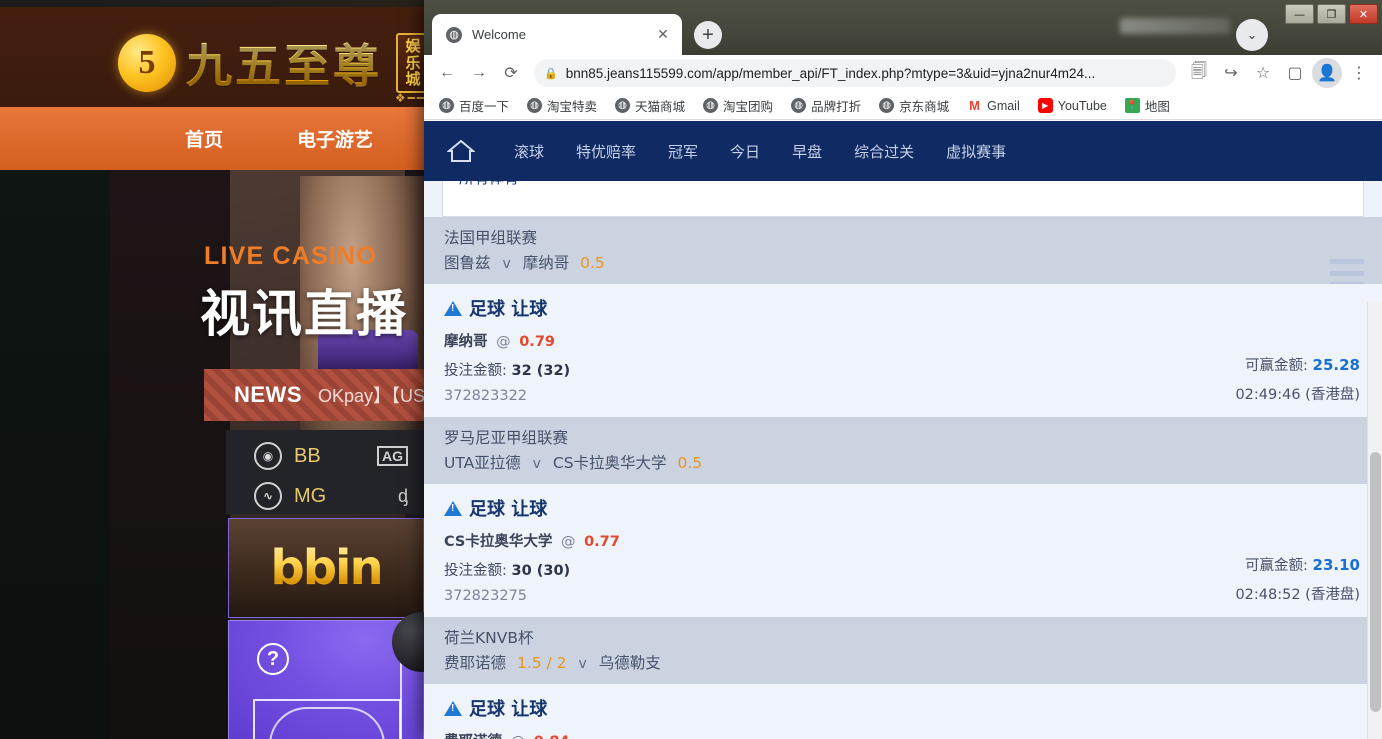  Describe the element at coordinates (479, 73) in the screenshot. I see `forward-icon: →` at that location.